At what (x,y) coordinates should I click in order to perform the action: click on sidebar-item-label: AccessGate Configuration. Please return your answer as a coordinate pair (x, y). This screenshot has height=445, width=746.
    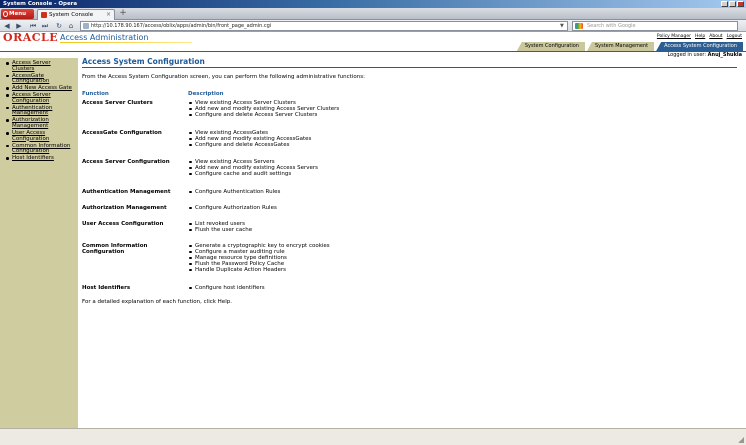
    Looking at the image, I should click on (43, 79).